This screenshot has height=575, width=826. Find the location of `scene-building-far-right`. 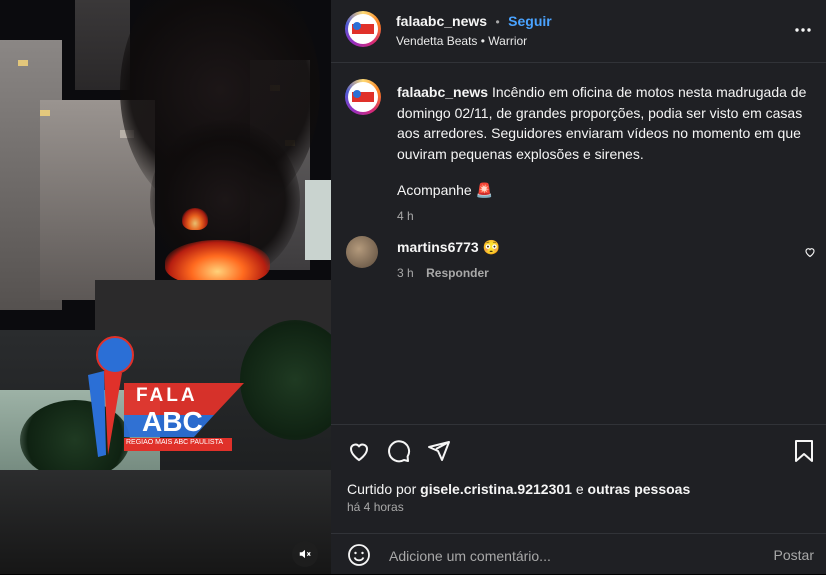

scene-building-far-right is located at coordinates (318, 220).